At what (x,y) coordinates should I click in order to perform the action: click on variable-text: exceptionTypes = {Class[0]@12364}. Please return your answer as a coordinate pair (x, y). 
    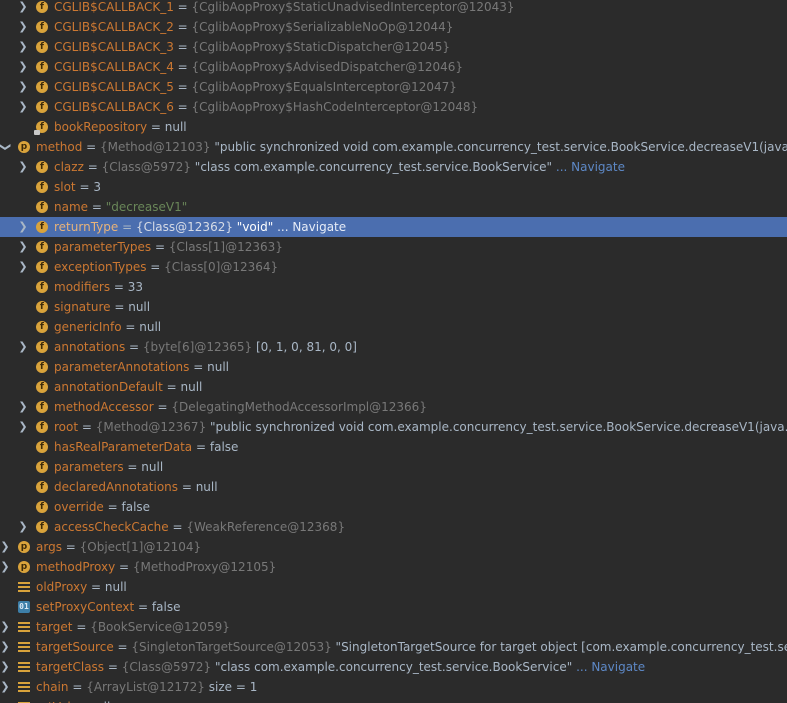
    Looking at the image, I should click on (166, 267).